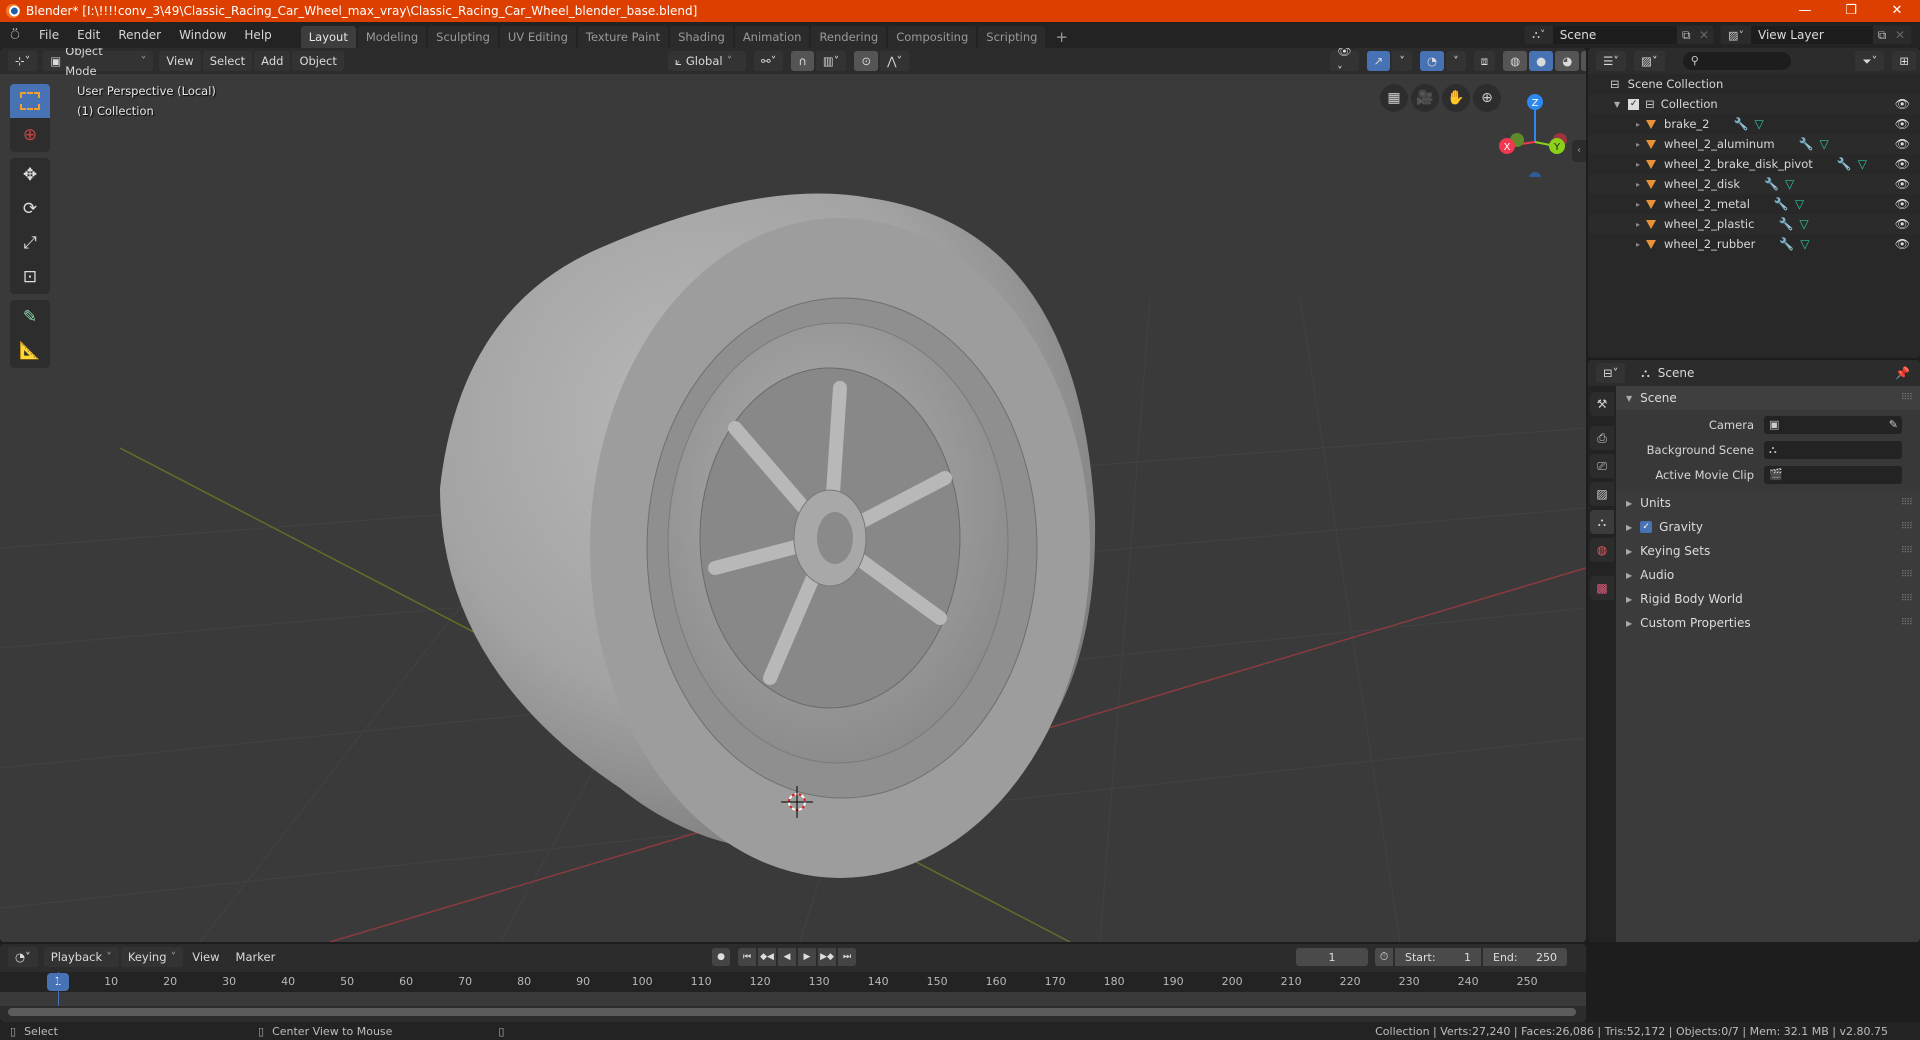 The height and width of the screenshot is (1040, 1920). Describe the element at coordinates (392, 37) in the screenshot. I see `workspace-tab-modeling: Modeling` at that location.